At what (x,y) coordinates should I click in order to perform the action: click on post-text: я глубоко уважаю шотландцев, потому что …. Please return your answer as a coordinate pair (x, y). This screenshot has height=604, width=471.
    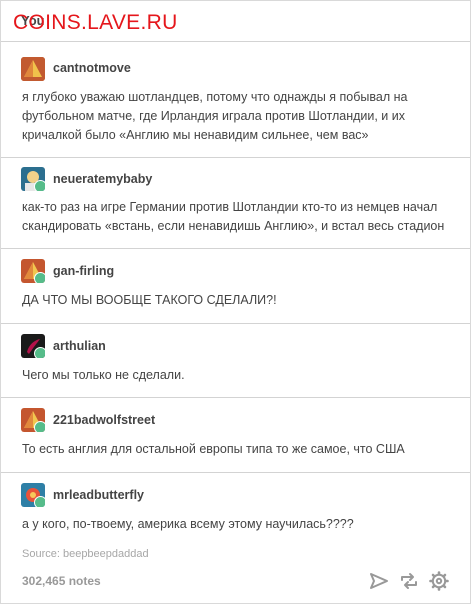
    Looking at the image, I should click on (215, 116).